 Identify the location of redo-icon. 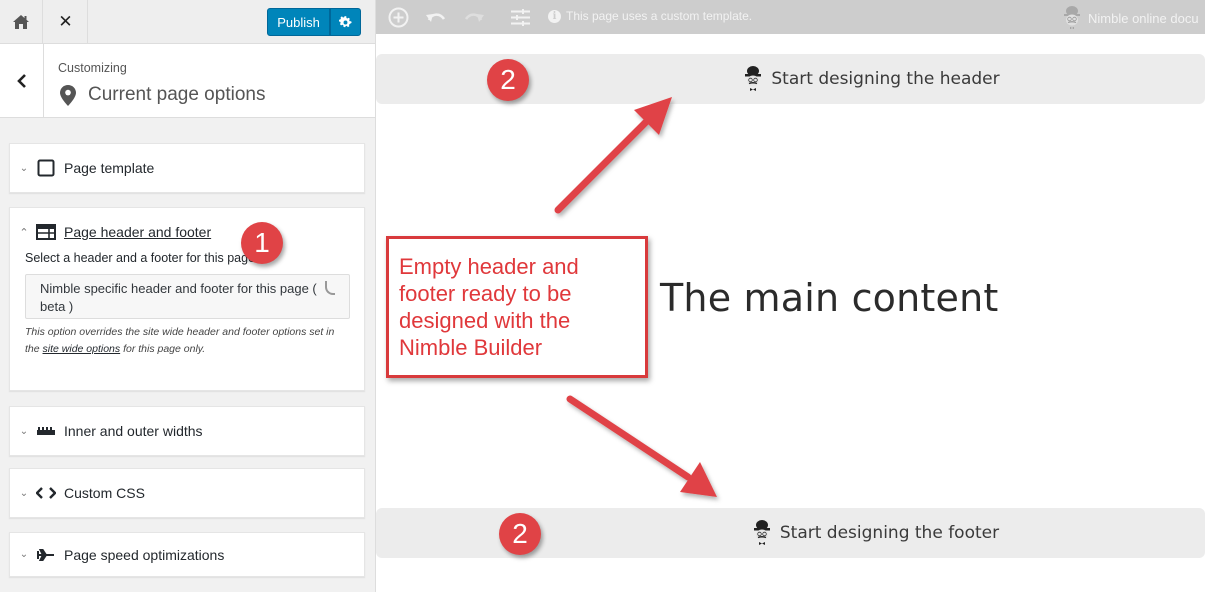
(474, 17).